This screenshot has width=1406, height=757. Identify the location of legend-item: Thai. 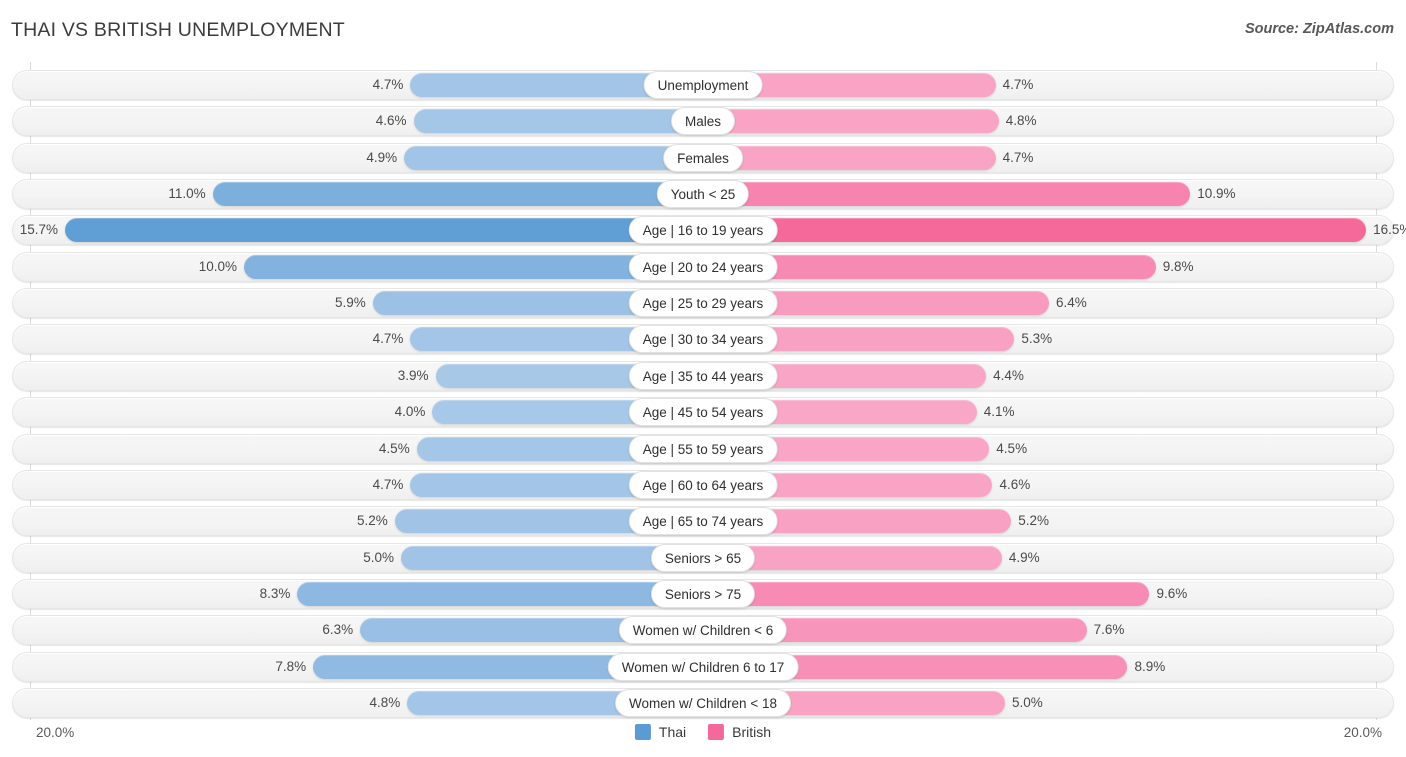
(660, 732).